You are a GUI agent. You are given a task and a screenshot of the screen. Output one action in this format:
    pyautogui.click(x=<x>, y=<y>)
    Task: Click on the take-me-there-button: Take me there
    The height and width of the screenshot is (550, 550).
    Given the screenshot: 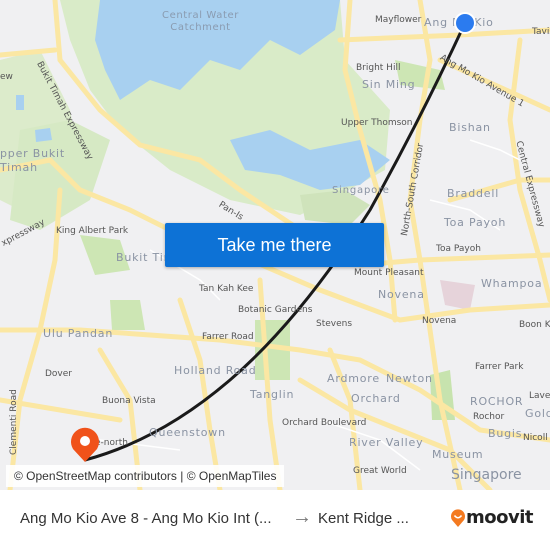 What is the action you would take?
    pyautogui.click(x=274, y=245)
    